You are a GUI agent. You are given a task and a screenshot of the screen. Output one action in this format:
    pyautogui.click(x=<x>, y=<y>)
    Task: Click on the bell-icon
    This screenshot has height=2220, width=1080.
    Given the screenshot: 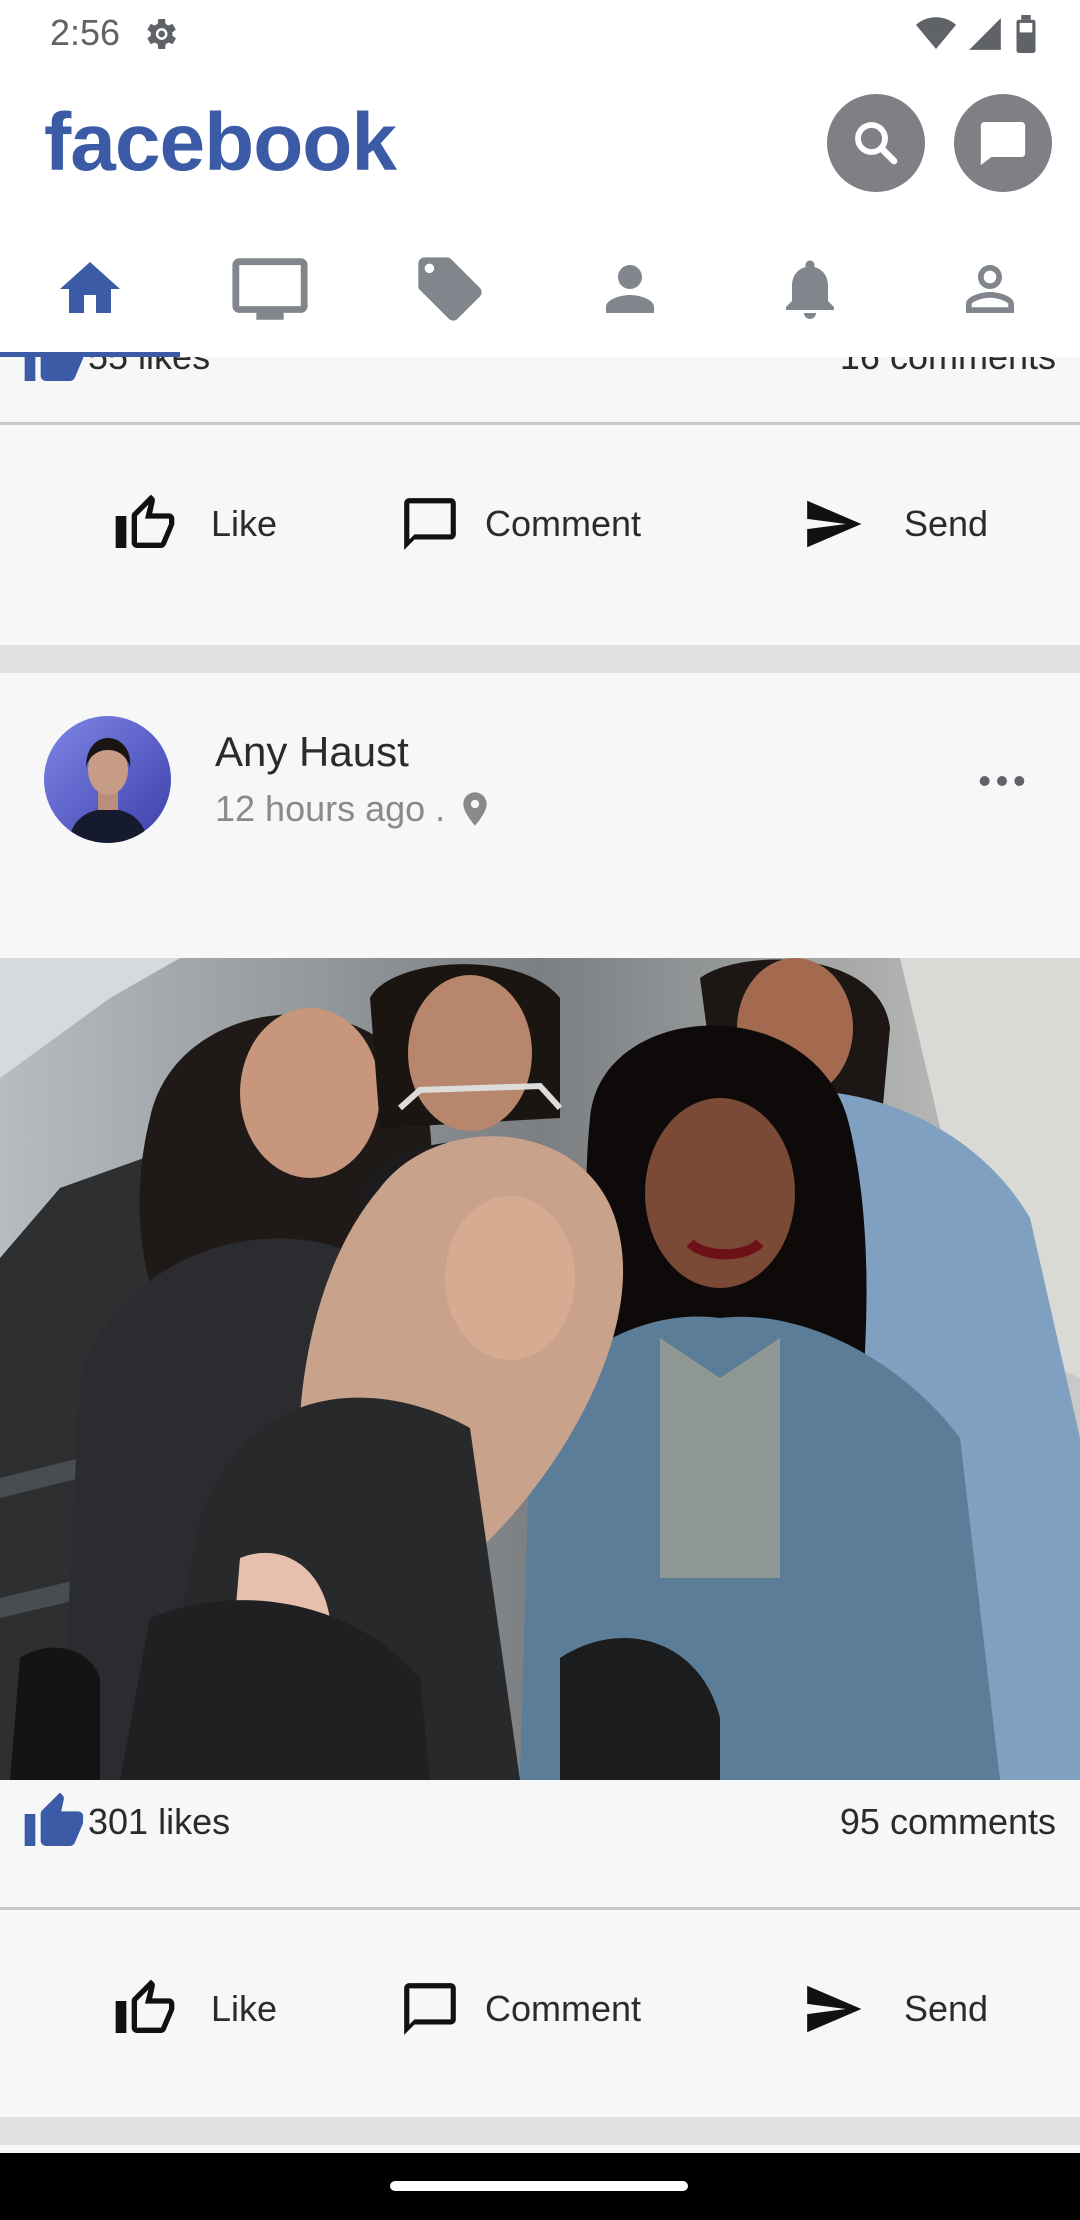 What is the action you would take?
    pyautogui.click(x=810, y=289)
    